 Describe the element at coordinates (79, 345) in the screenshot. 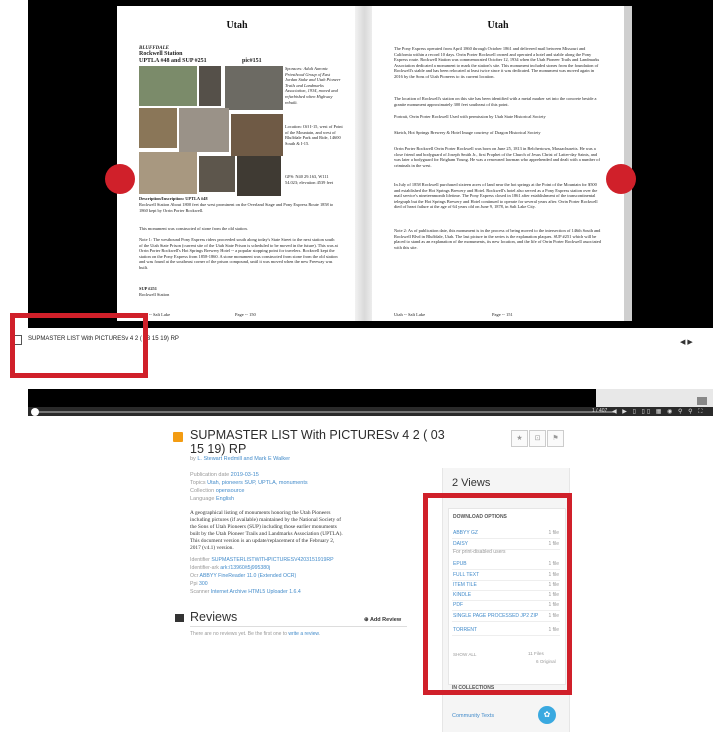

I see `highlight-box-title` at that location.